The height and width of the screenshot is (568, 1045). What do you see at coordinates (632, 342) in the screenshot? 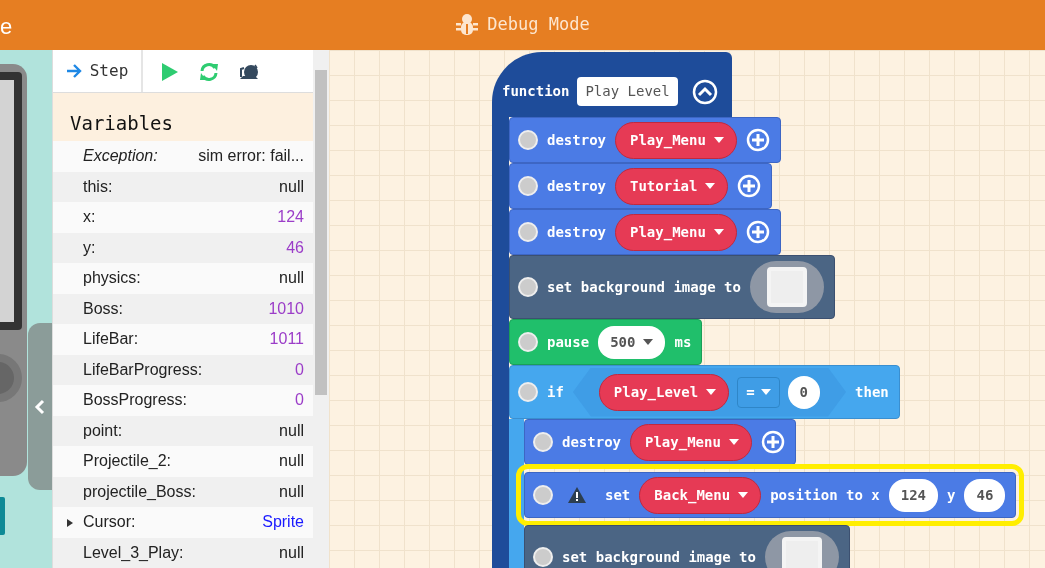
I see `number-dropdown: 500` at bounding box center [632, 342].